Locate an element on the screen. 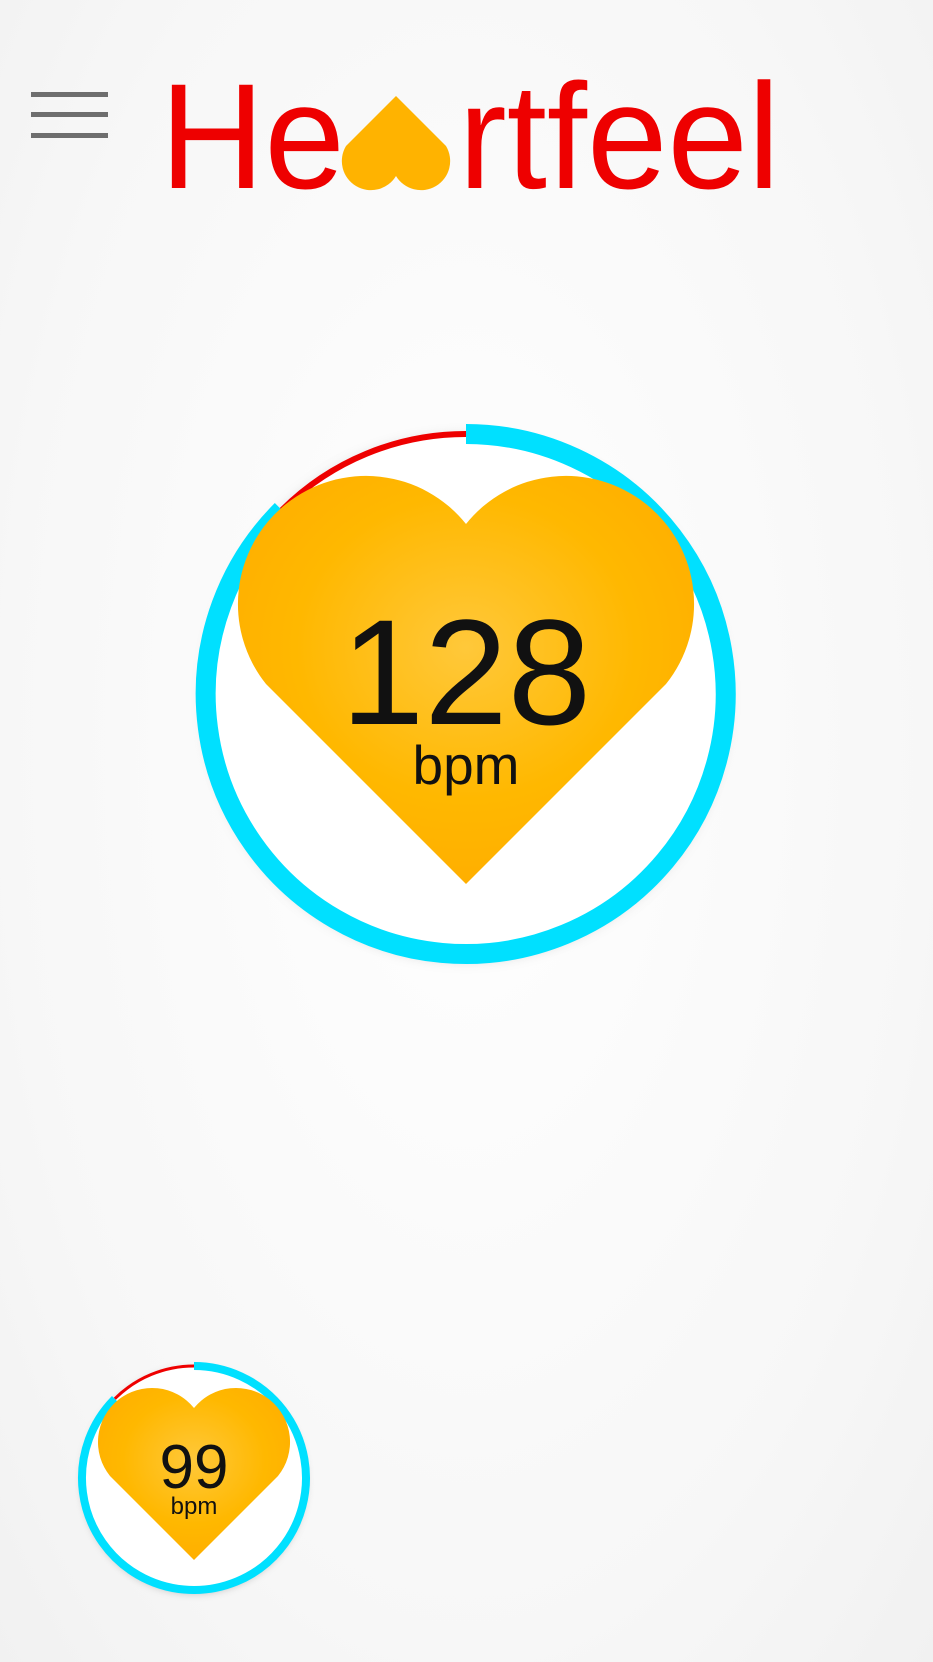 This screenshot has height=1662, width=933. secondary-heart-rate-unit: bpm is located at coordinates (194, 1506).